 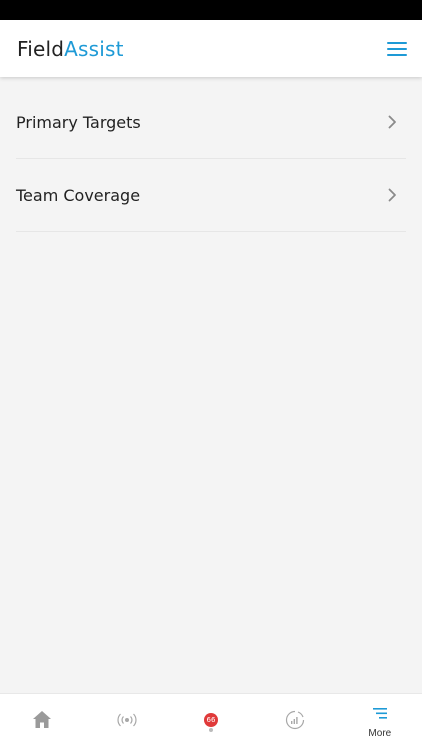 I want to click on logo-field-text: Field, so click(x=41, y=48).